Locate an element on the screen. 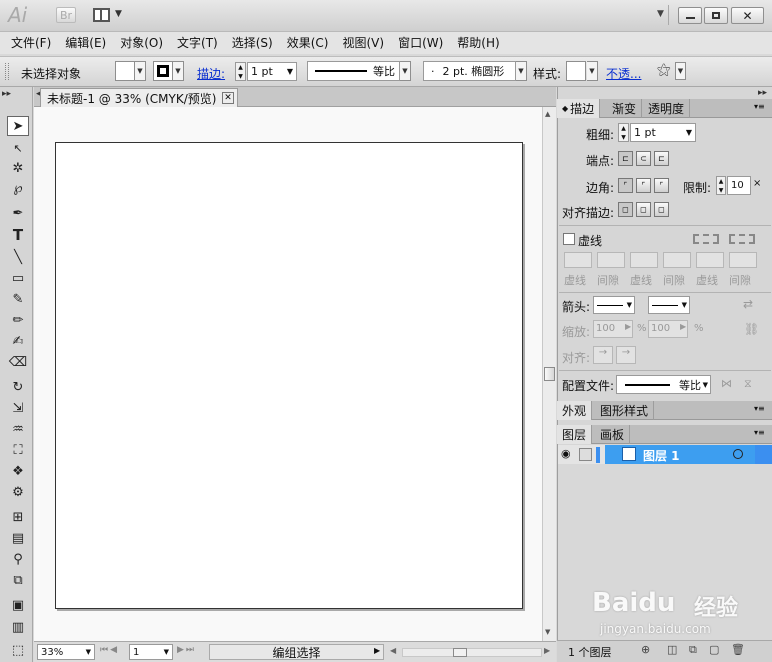 The height and width of the screenshot is (662, 772). selection-tool-icon: ➤ is located at coordinates (18, 126).